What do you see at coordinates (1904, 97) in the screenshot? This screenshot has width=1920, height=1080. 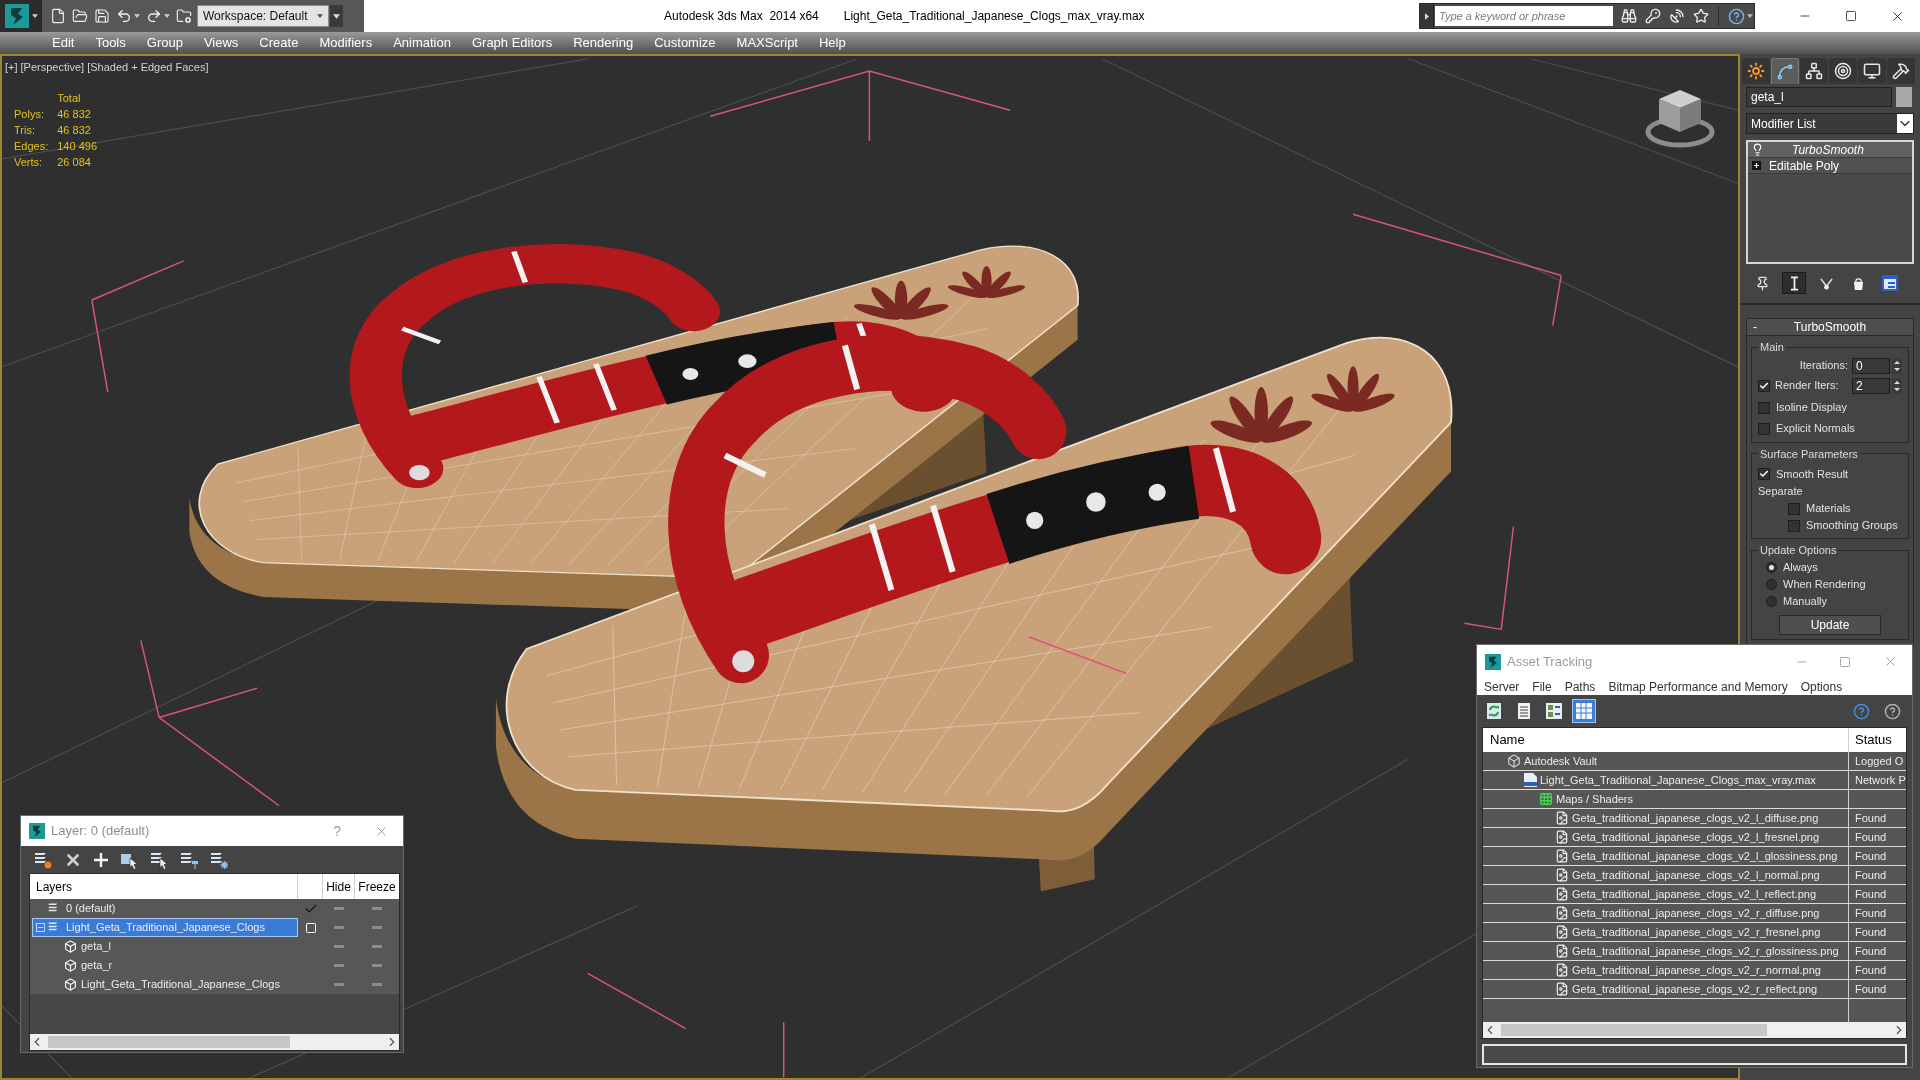 I see `color-swatch-icon` at bounding box center [1904, 97].